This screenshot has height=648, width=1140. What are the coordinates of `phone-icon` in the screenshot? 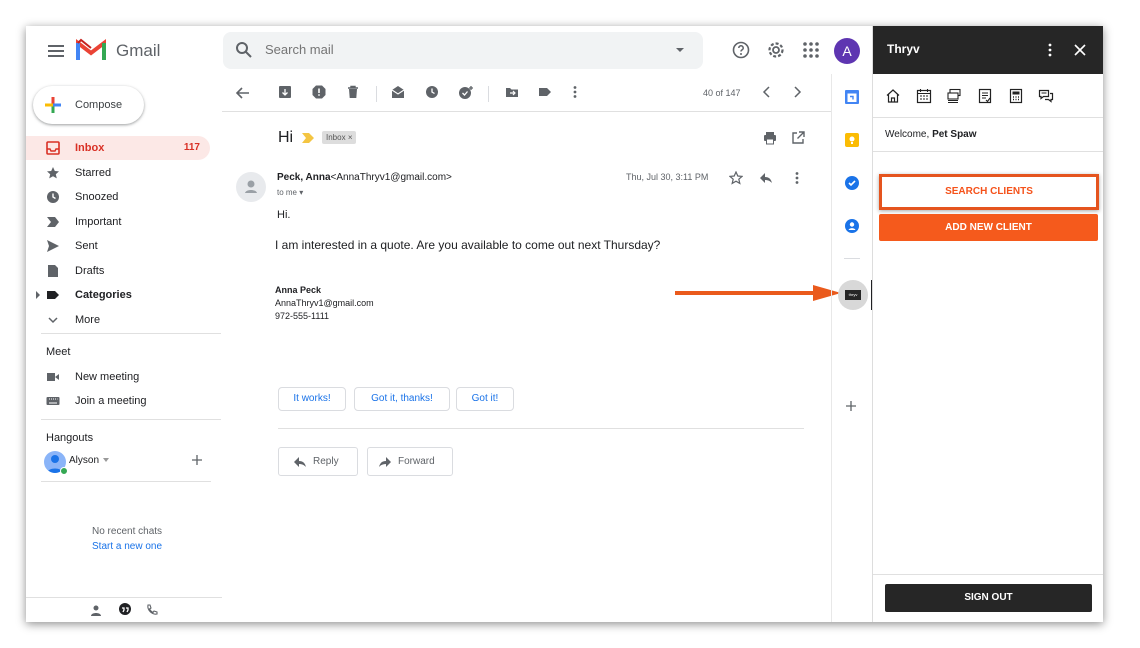 It's located at (152, 610).